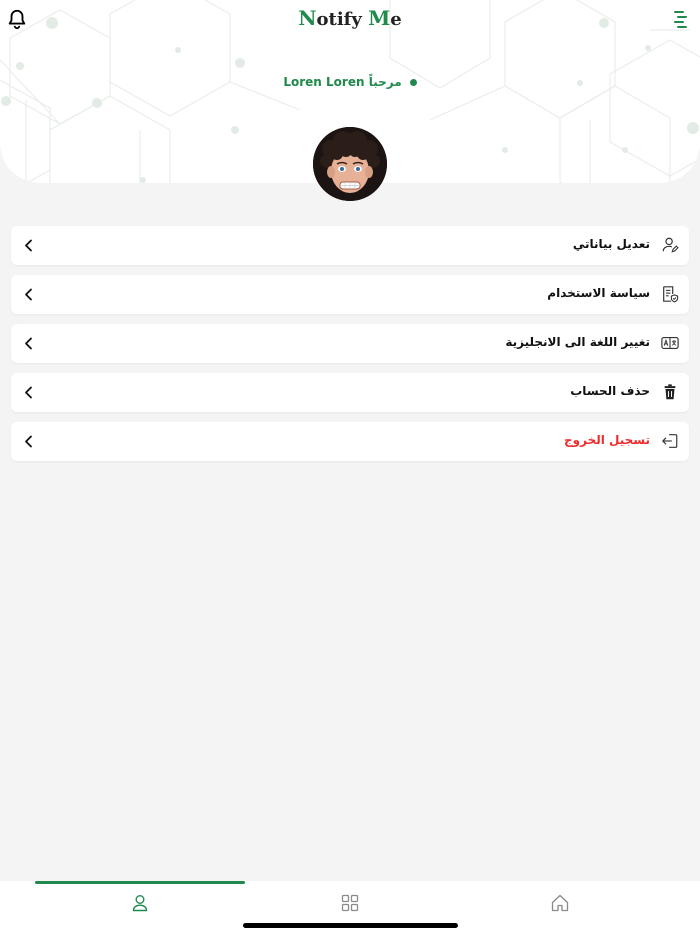  What do you see at coordinates (307, 18) in the screenshot?
I see `brand-letter-n: N` at bounding box center [307, 18].